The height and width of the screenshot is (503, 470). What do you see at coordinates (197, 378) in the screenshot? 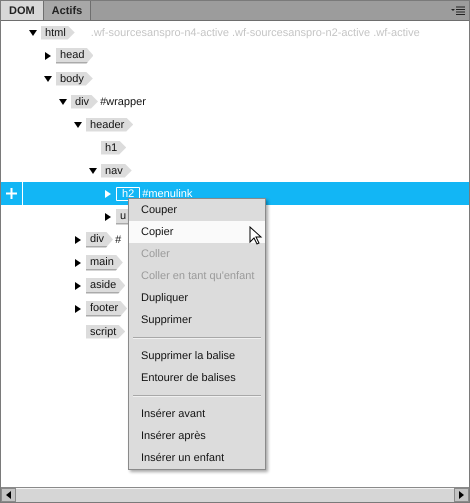
I see `menu-item: Entourer de balises` at bounding box center [197, 378].